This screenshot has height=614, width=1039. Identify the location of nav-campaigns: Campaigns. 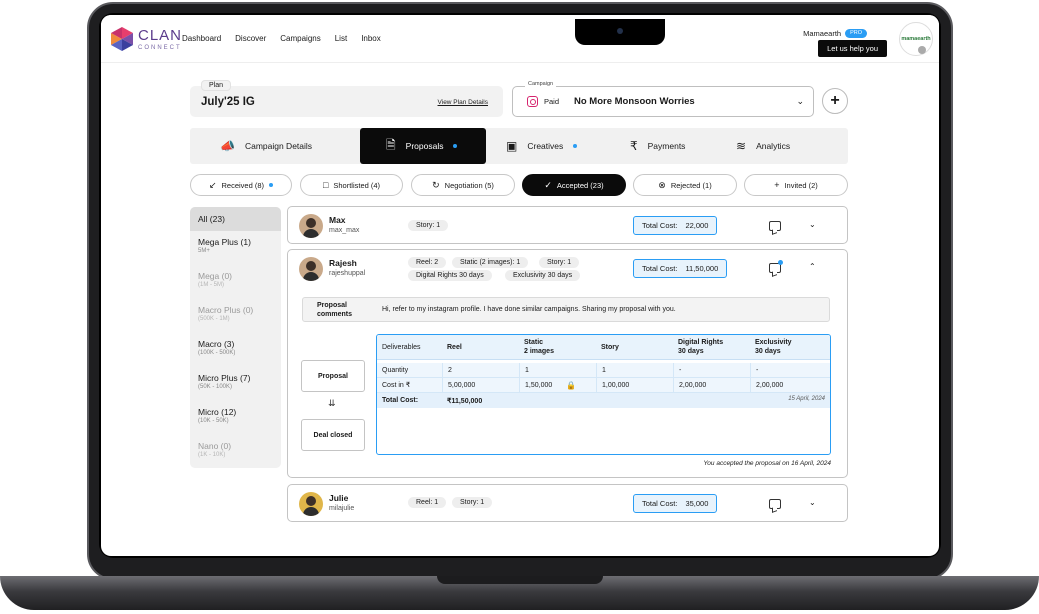
(300, 38).